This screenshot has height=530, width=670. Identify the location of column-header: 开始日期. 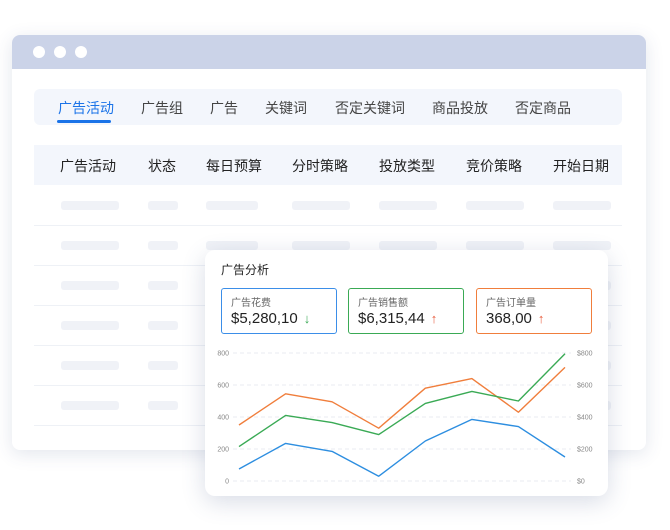
(581, 166).